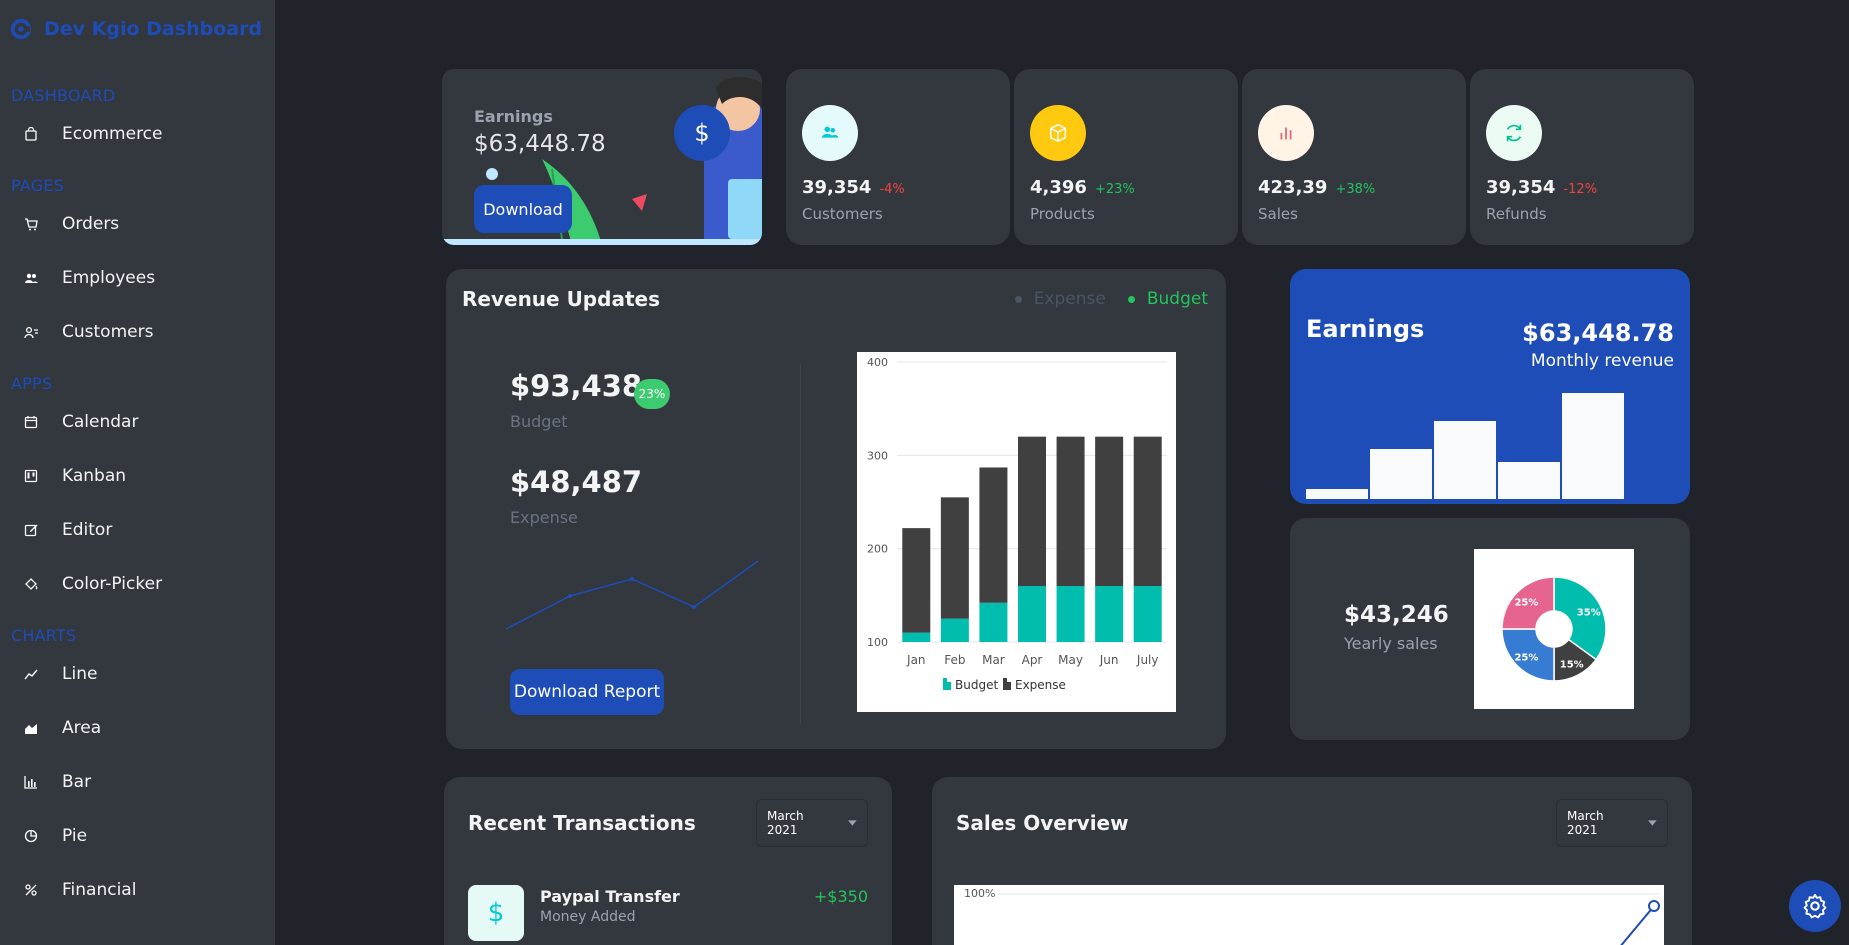 Image resolution: width=1849 pixels, height=945 pixels. What do you see at coordinates (1109, 660) in the screenshot?
I see `x-tick-label: Jun` at bounding box center [1109, 660].